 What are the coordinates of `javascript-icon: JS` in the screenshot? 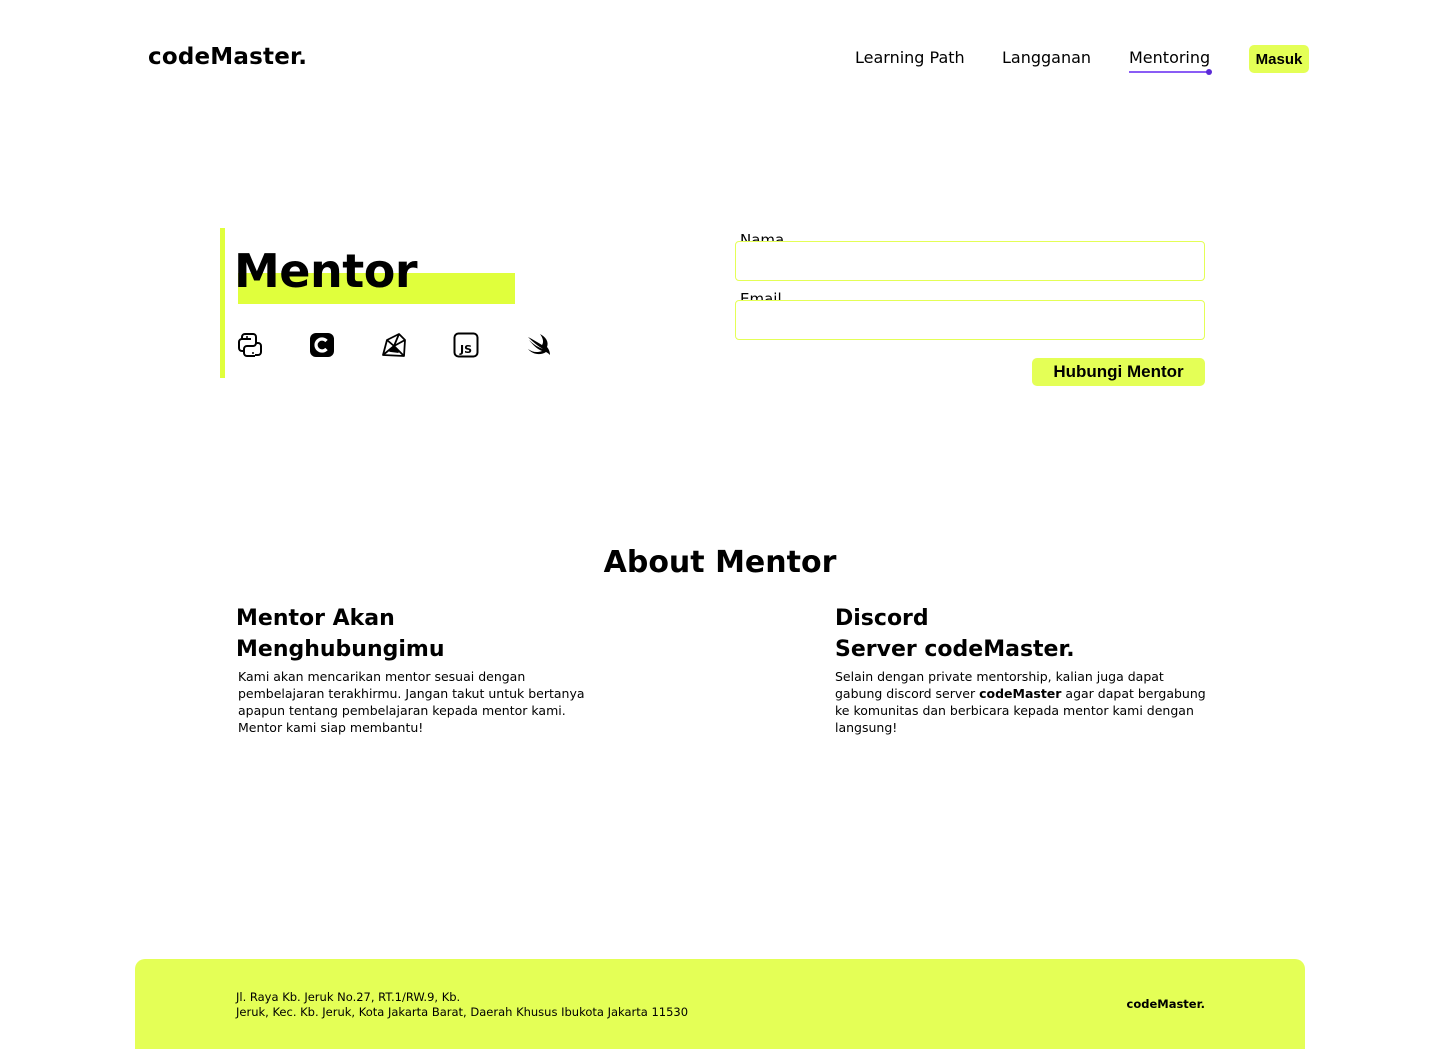 It's located at (466, 345).